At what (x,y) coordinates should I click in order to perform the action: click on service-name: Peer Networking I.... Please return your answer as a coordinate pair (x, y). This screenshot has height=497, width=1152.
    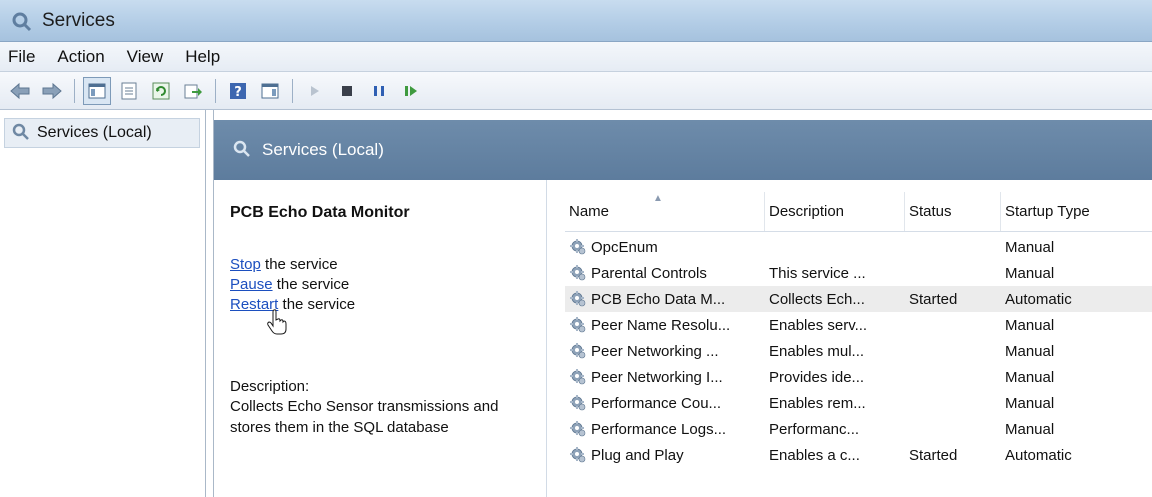
    Looking at the image, I should click on (657, 377).